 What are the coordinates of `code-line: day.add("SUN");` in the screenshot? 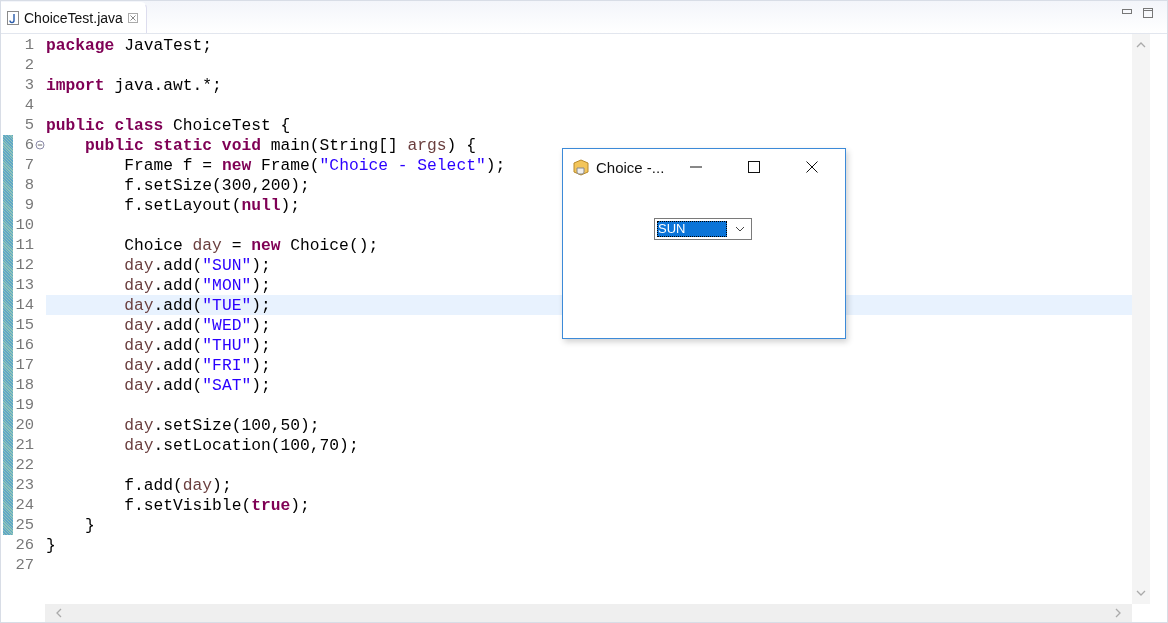 It's located at (197, 265).